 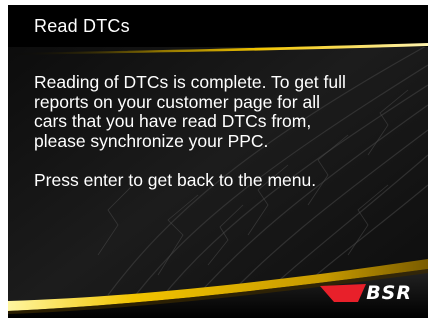 What do you see at coordinates (218, 49) in the screenshot?
I see `title-underline-swoosh` at bounding box center [218, 49].